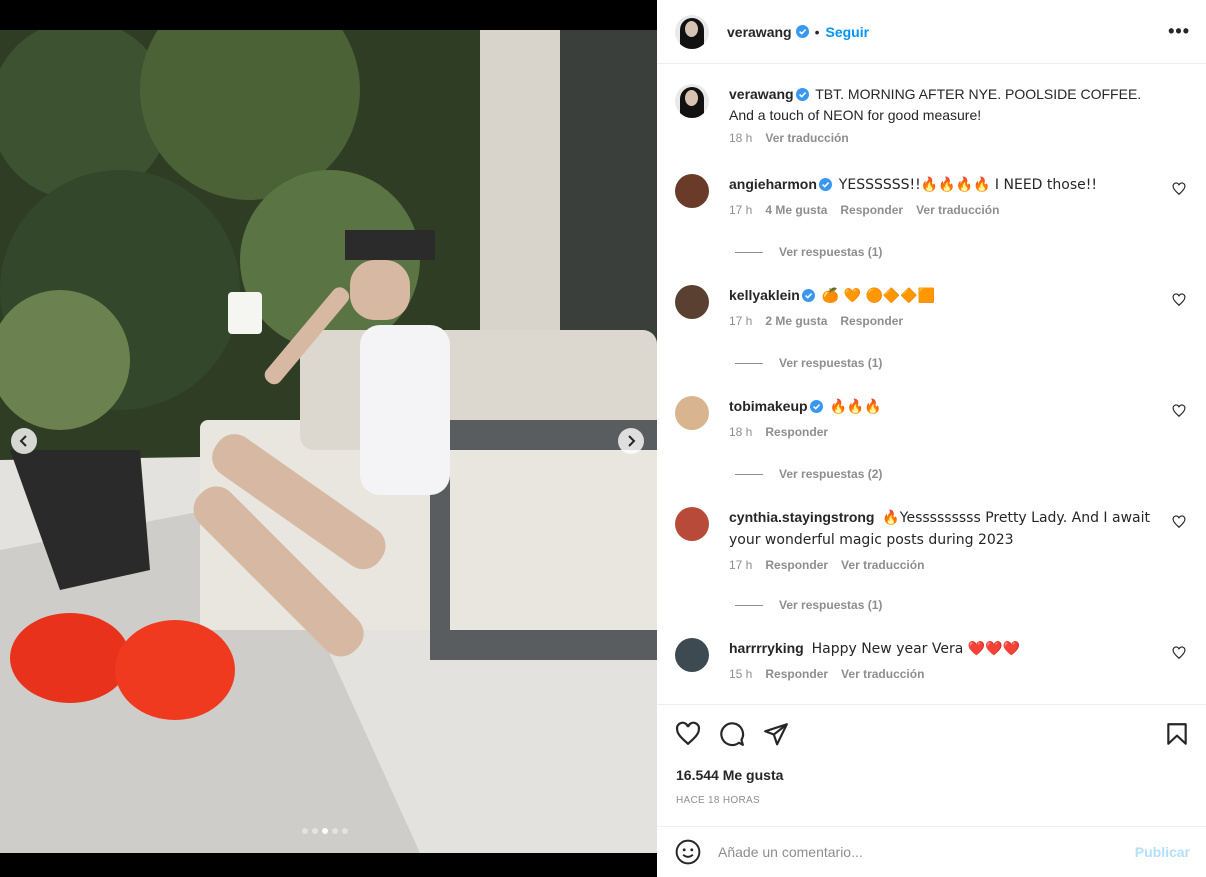 Image resolution: width=1206 pixels, height=877 pixels. I want to click on commenter-username: tobimakeup, so click(768, 406).